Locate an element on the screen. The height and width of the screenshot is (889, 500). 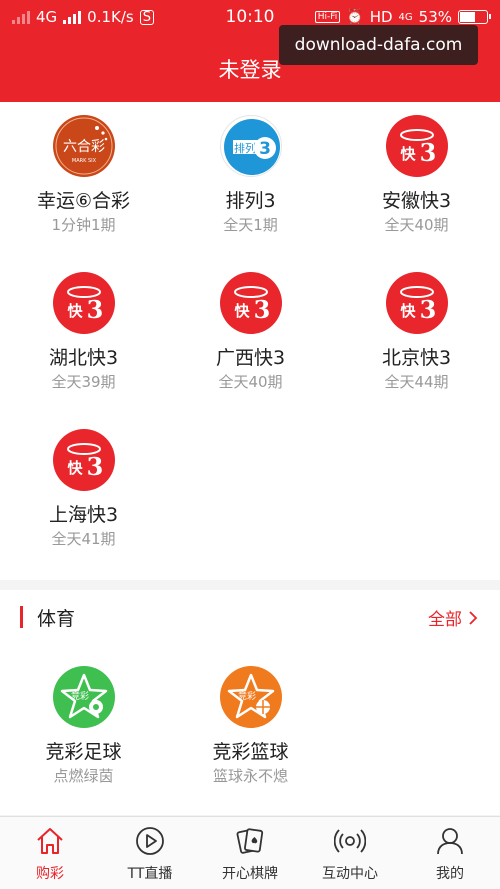
lottery-name: 幸运⑥合彩 is located at coordinates (83, 201).